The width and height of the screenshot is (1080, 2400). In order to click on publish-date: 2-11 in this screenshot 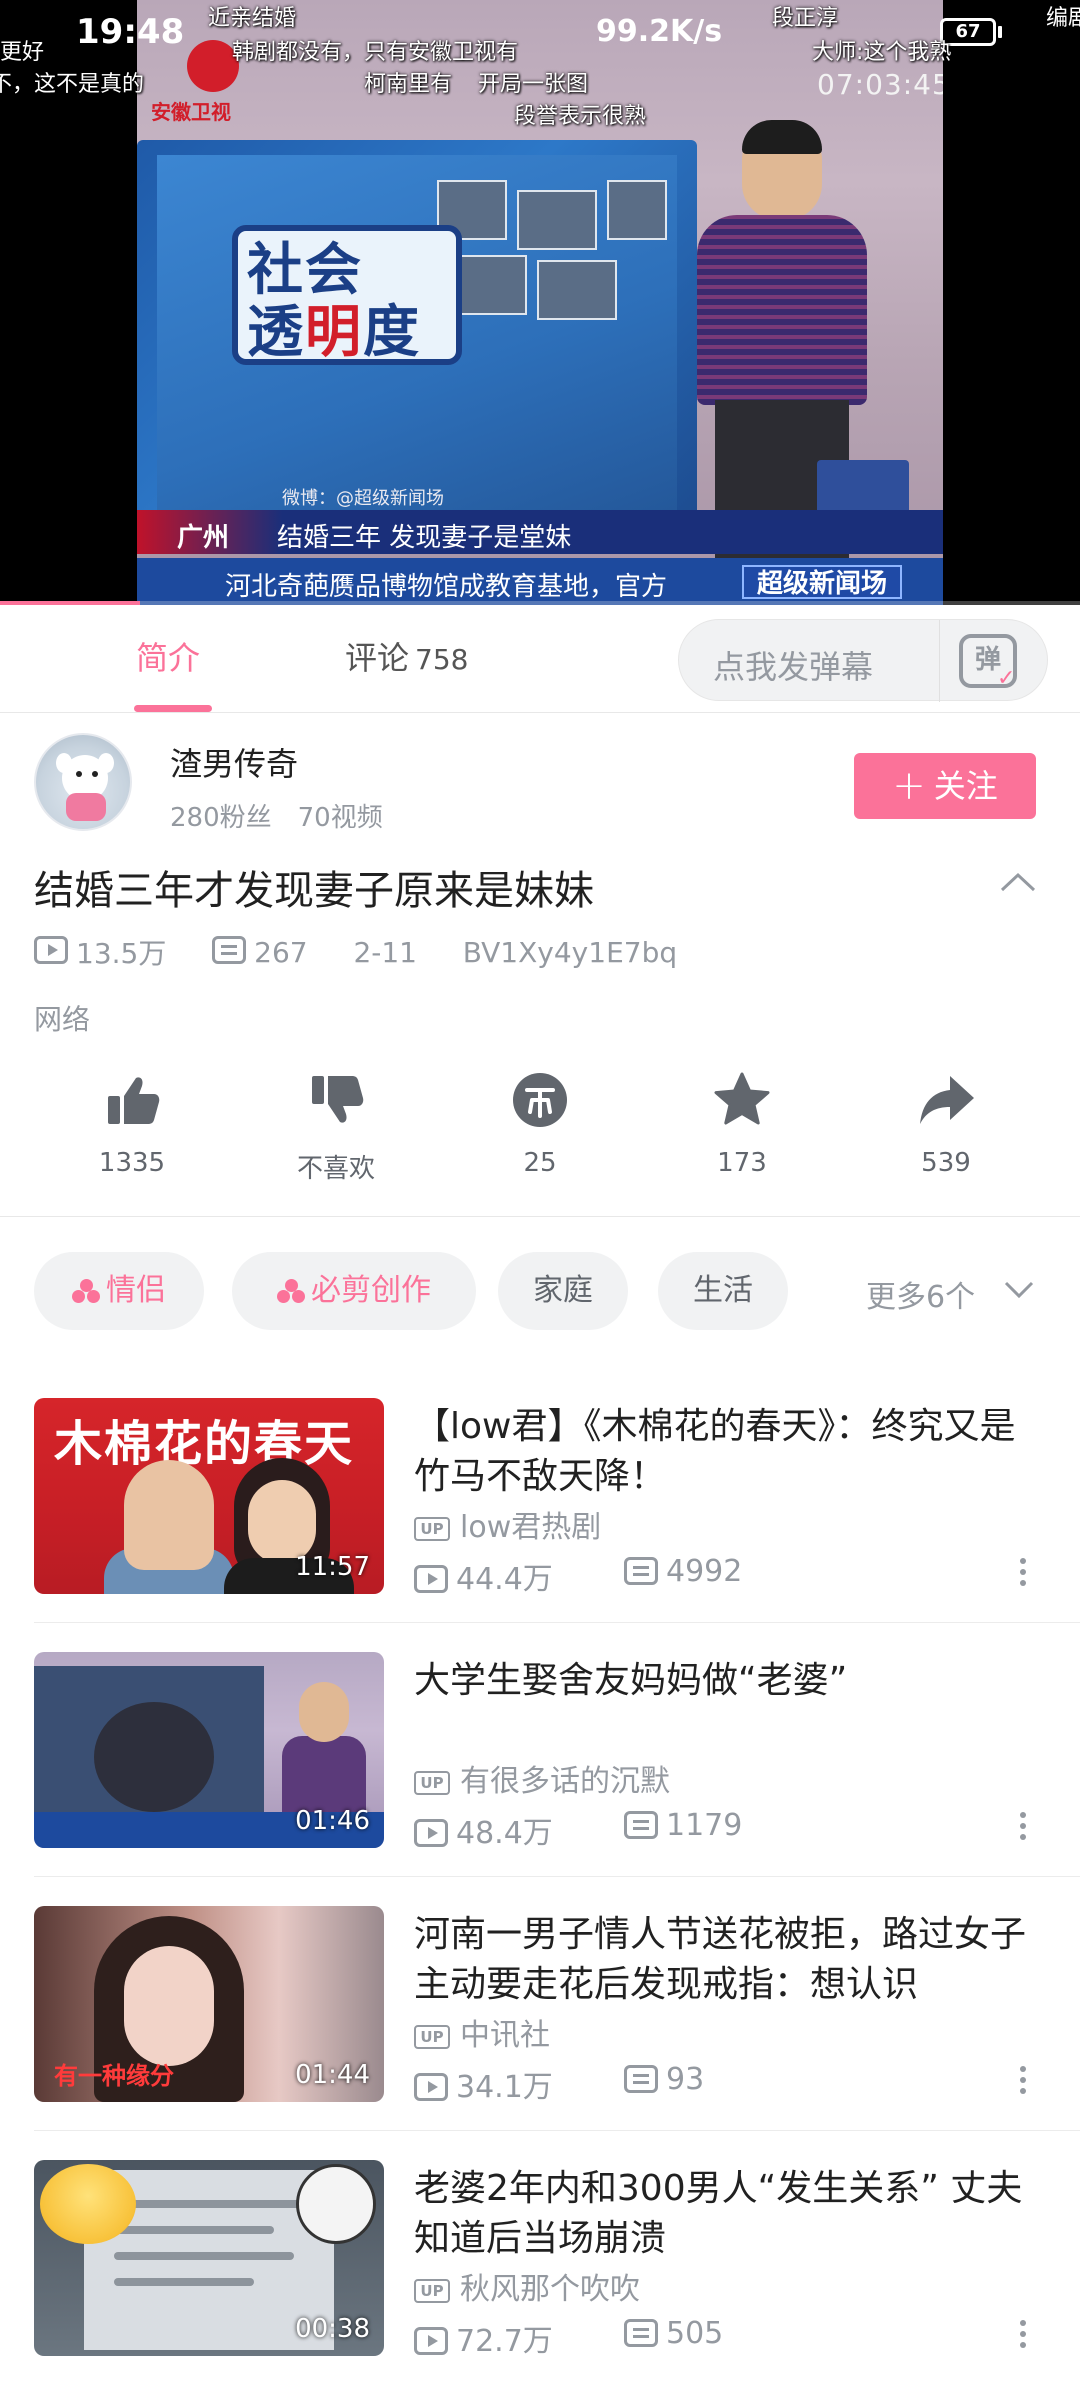, I will do `click(385, 952)`.